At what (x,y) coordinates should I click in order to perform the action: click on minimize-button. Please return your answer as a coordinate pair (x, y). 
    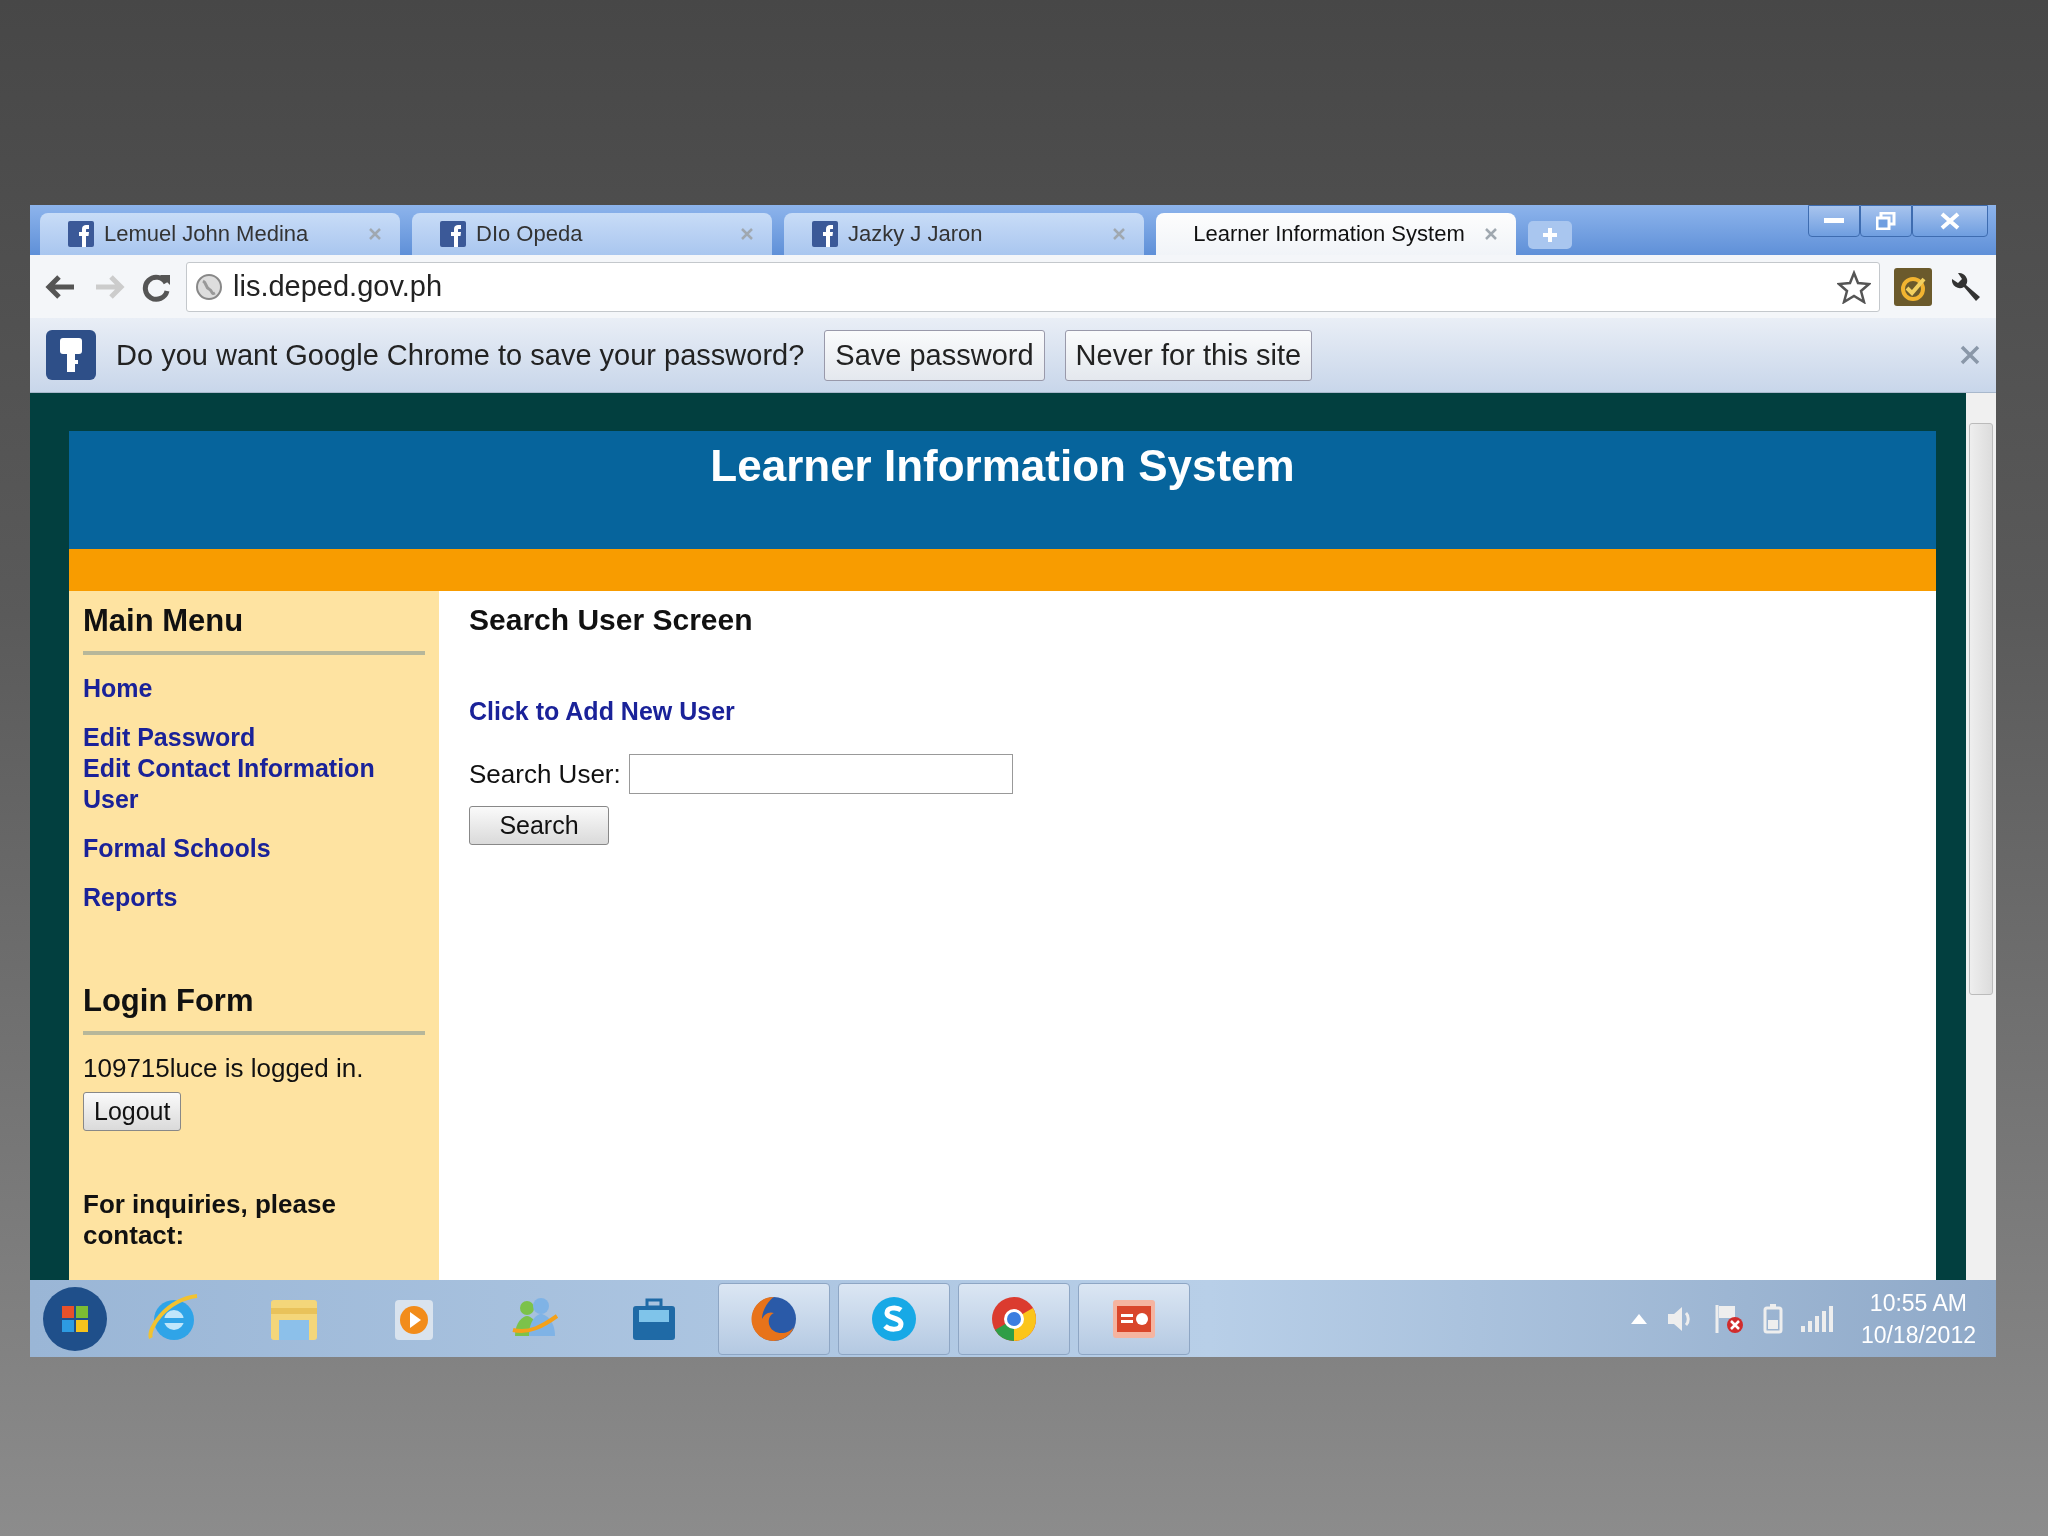
    Looking at the image, I should click on (1834, 221).